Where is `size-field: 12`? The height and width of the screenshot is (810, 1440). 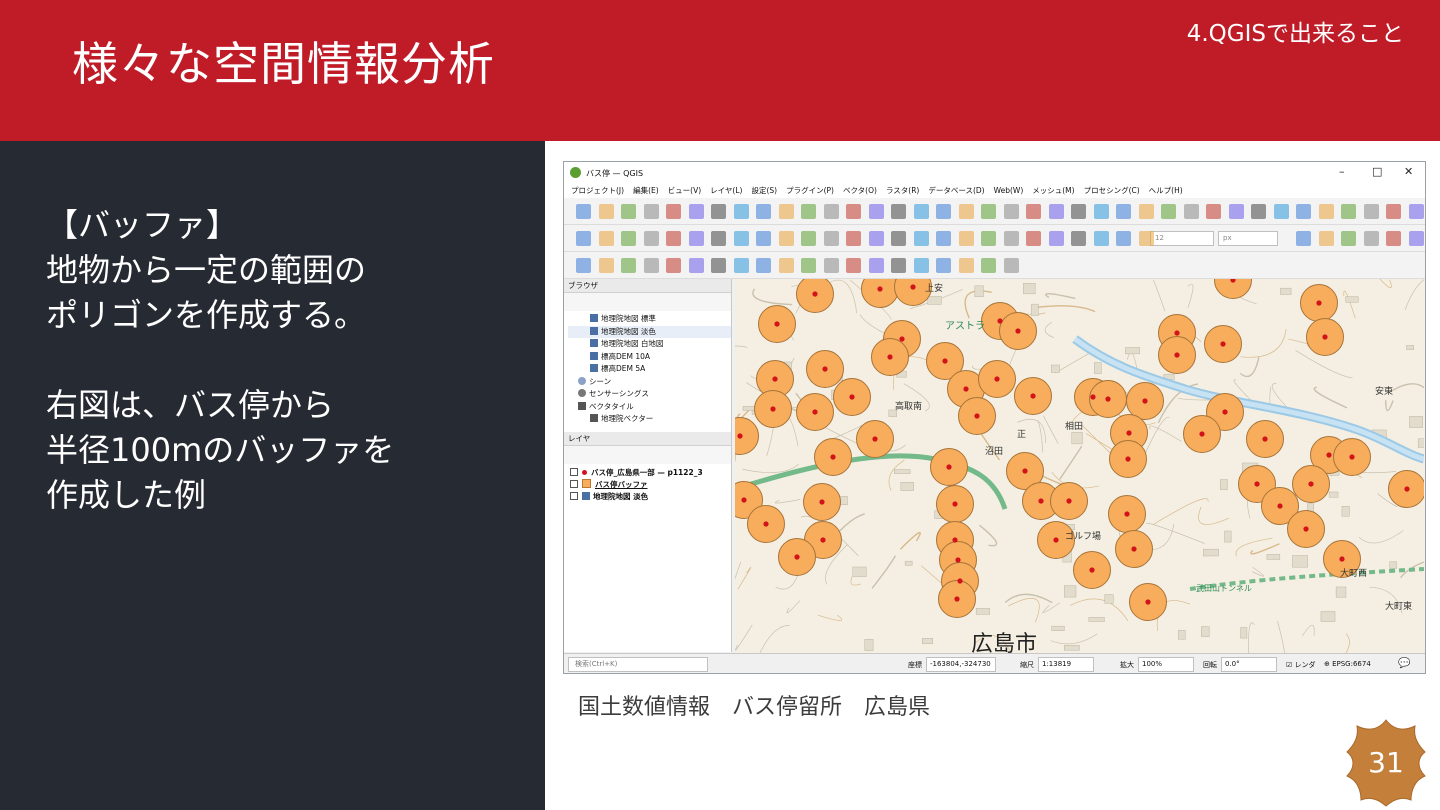
size-field: 12 is located at coordinates (1182, 238).